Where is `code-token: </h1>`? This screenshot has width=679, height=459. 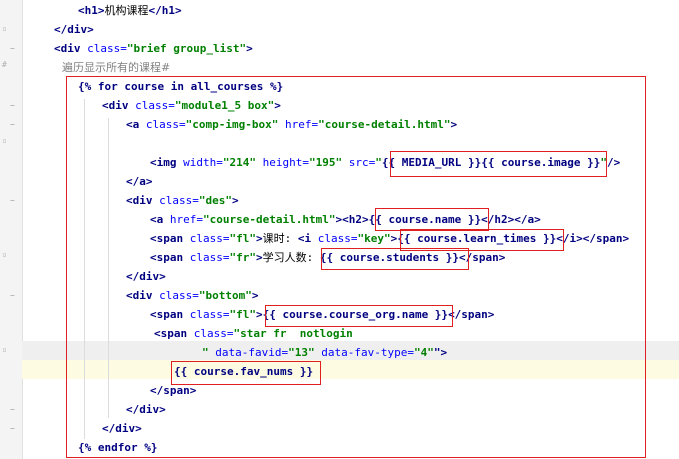 code-token: </h1> is located at coordinates (165, 10).